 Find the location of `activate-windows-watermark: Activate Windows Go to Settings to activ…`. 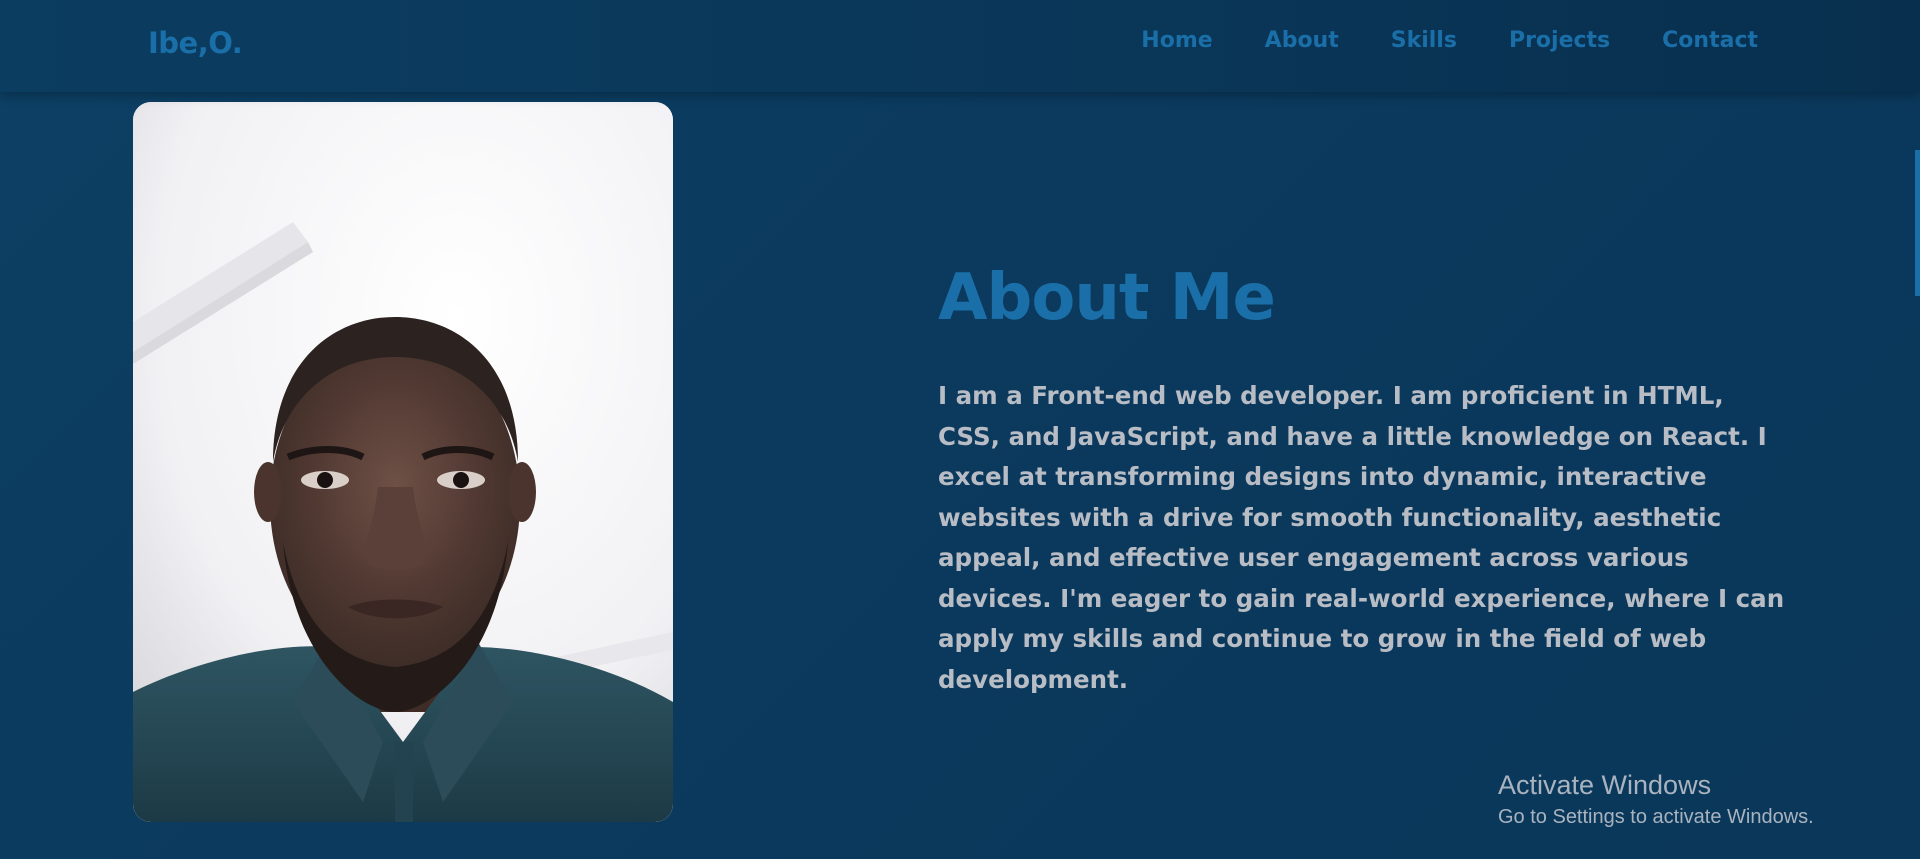

activate-windows-watermark: Activate Windows Go to Settings to activ… is located at coordinates (1656, 800).